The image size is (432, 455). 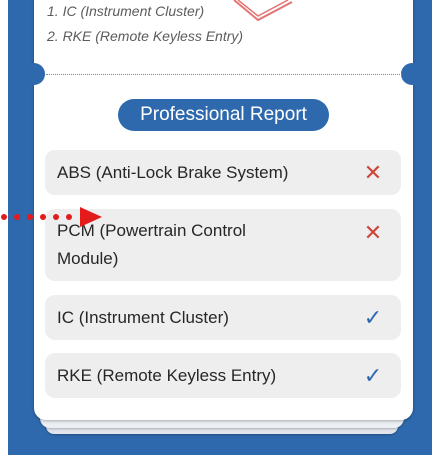 I want to click on report-item-abs: ABS (Anti-Lock Brake System) ✕, so click(x=223, y=172).